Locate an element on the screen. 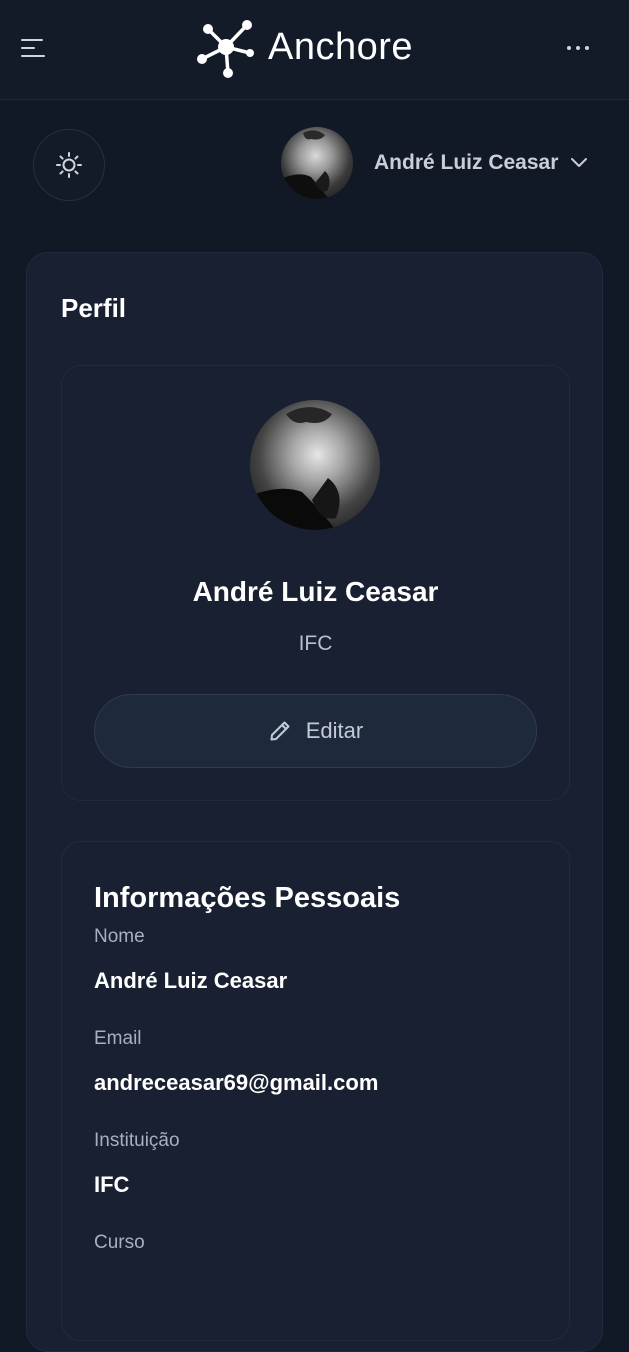 This screenshot has width=629, height=1352. field-value-email: andreceasar69@gmail.com is located at coordinates (236, 1082).